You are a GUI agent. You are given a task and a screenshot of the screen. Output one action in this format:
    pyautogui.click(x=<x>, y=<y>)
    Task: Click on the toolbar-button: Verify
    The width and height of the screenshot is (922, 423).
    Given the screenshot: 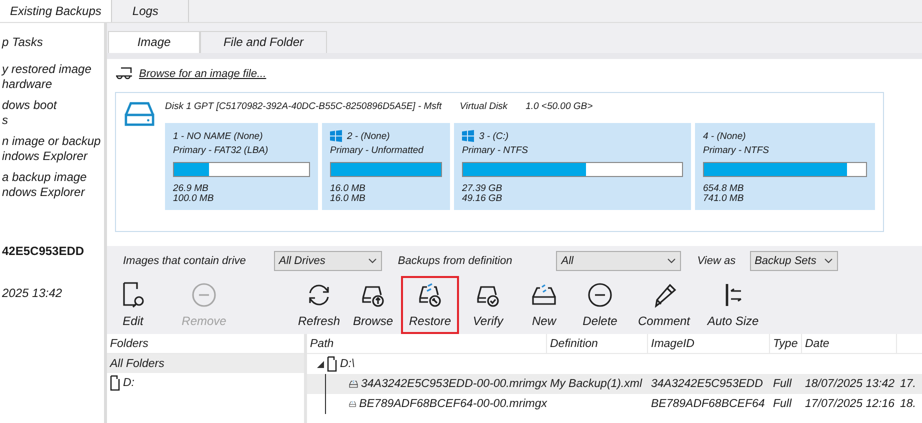 What is the action you would take?
    pyautogui.click(x=488, y=305)
    